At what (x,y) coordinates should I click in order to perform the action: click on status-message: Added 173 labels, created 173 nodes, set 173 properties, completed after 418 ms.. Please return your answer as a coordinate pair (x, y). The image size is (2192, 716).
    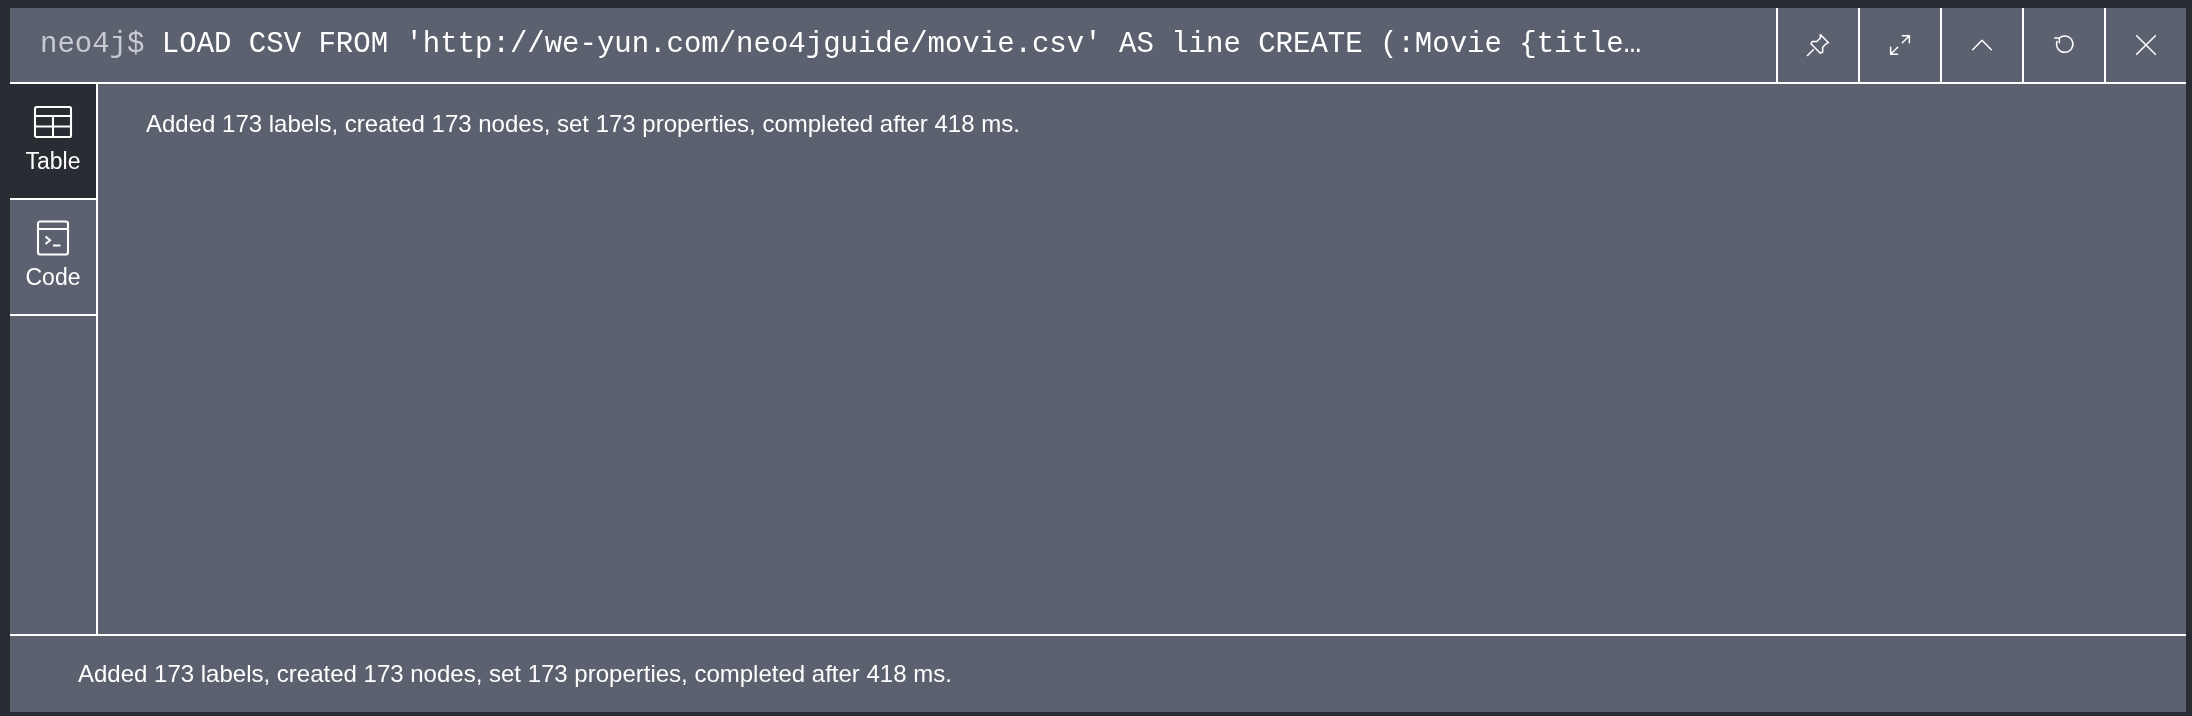
    Looking at the image, I should click on (515, 674).